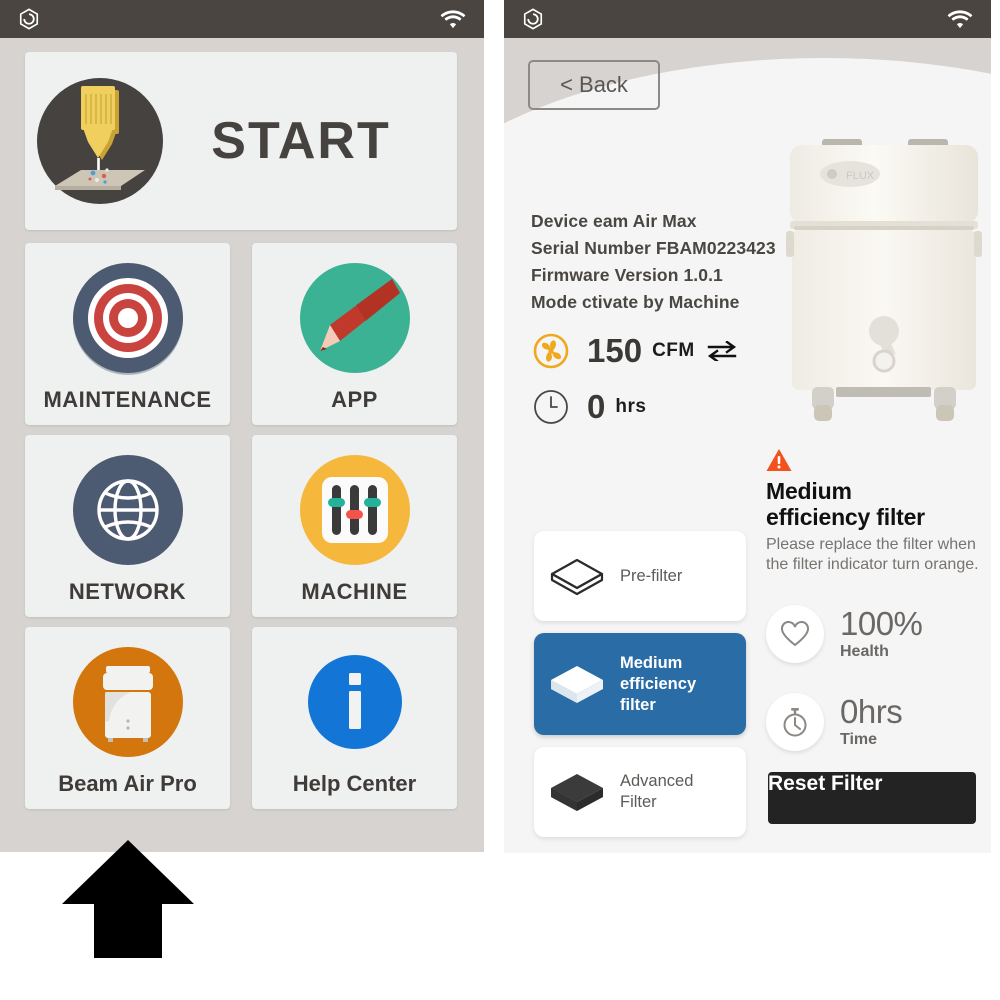 This screenshot has height=1000, width=1000. What do you see at coordinates (722, 351) in the screenshot?
I see `swap-arrows-icon` at bounding box center [722, 351].